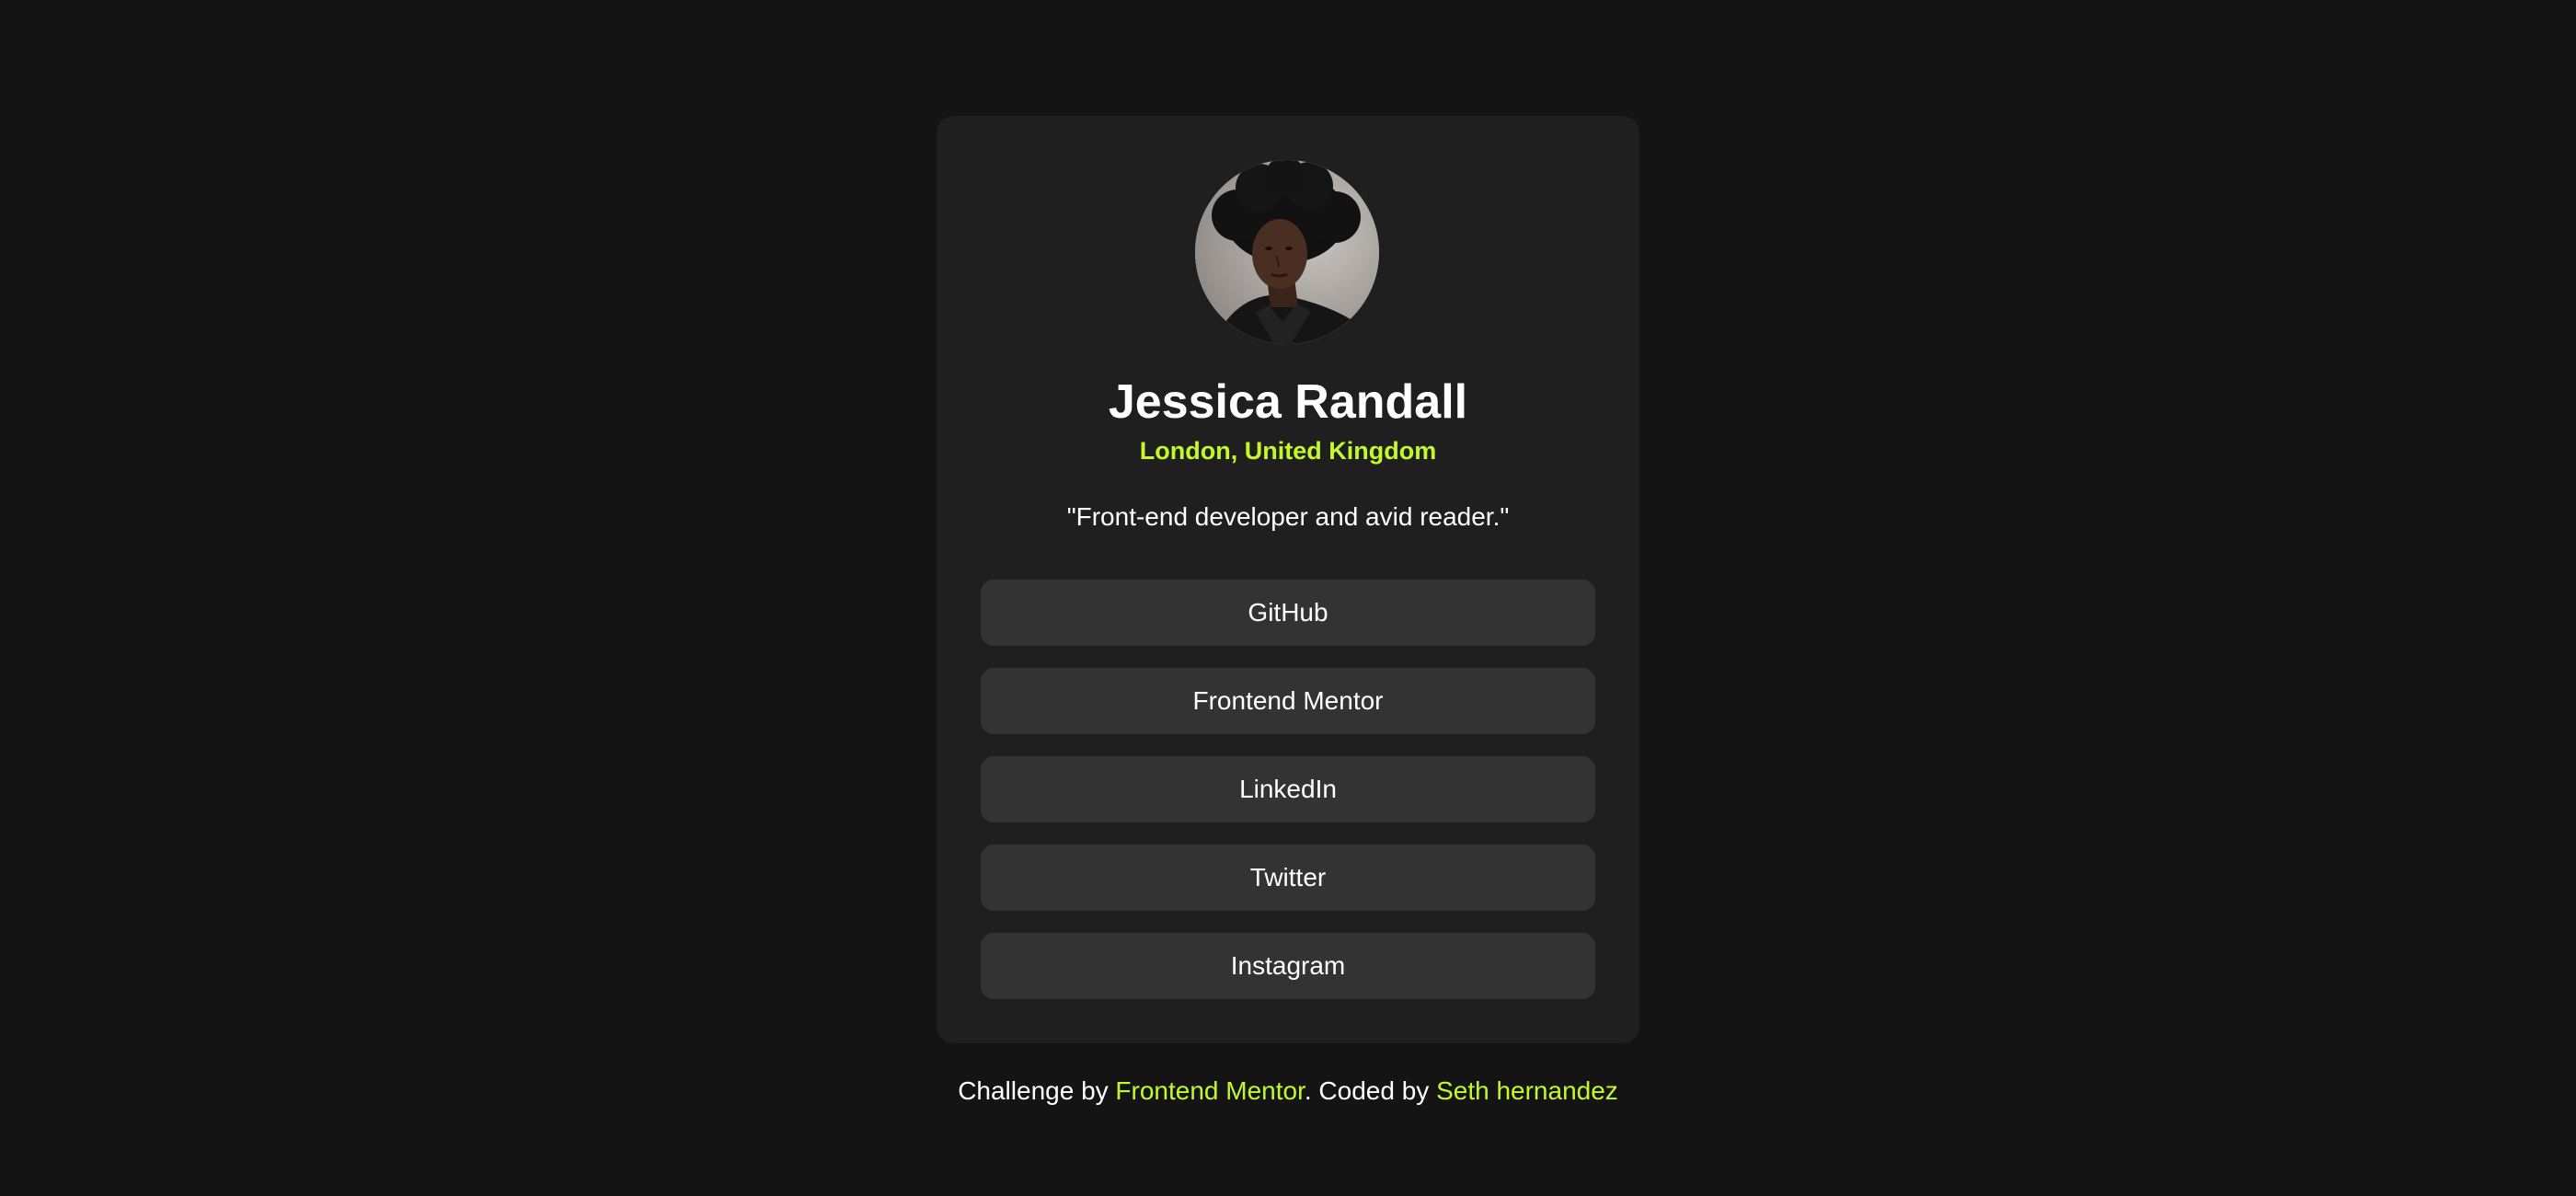  Describe the element at coordinates (1527, 1090) in the screenshot. I see `author-link: Seth hernandez` at that location.